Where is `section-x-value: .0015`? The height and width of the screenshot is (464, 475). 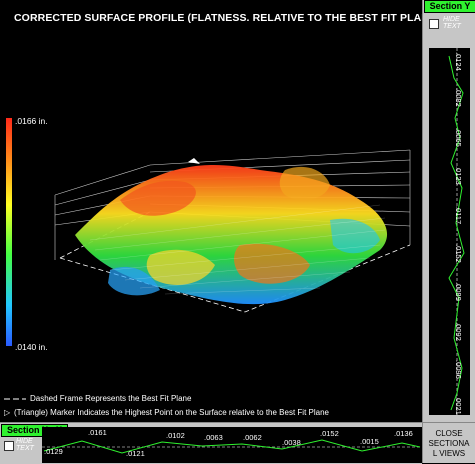
section-x-value: .0015 is located at coordinates (369, 441).